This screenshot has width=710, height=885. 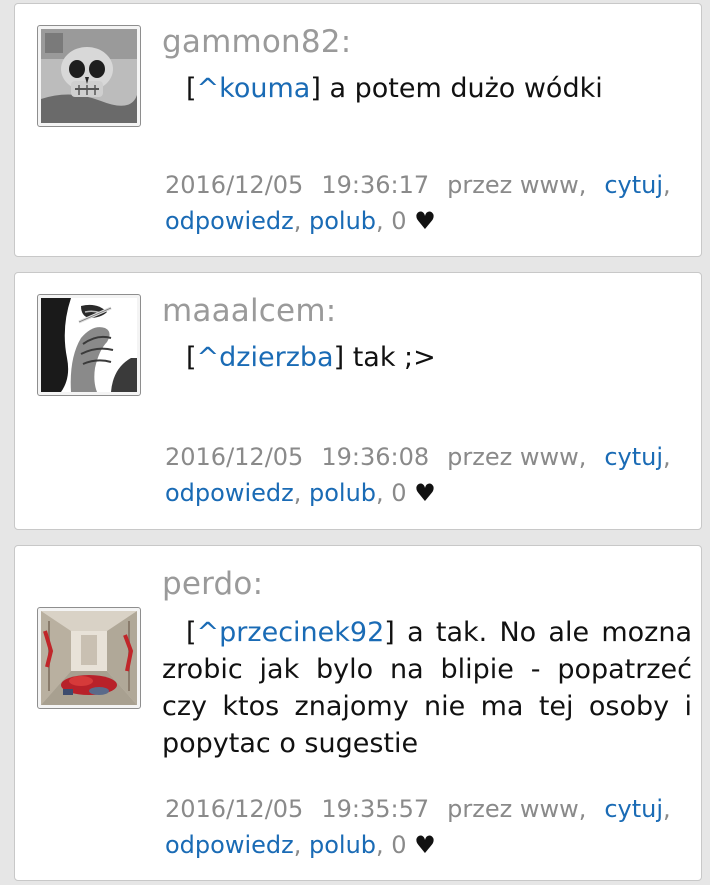 I want to click on smoking-hand-avatar-icon, so click(x=89, y=345).